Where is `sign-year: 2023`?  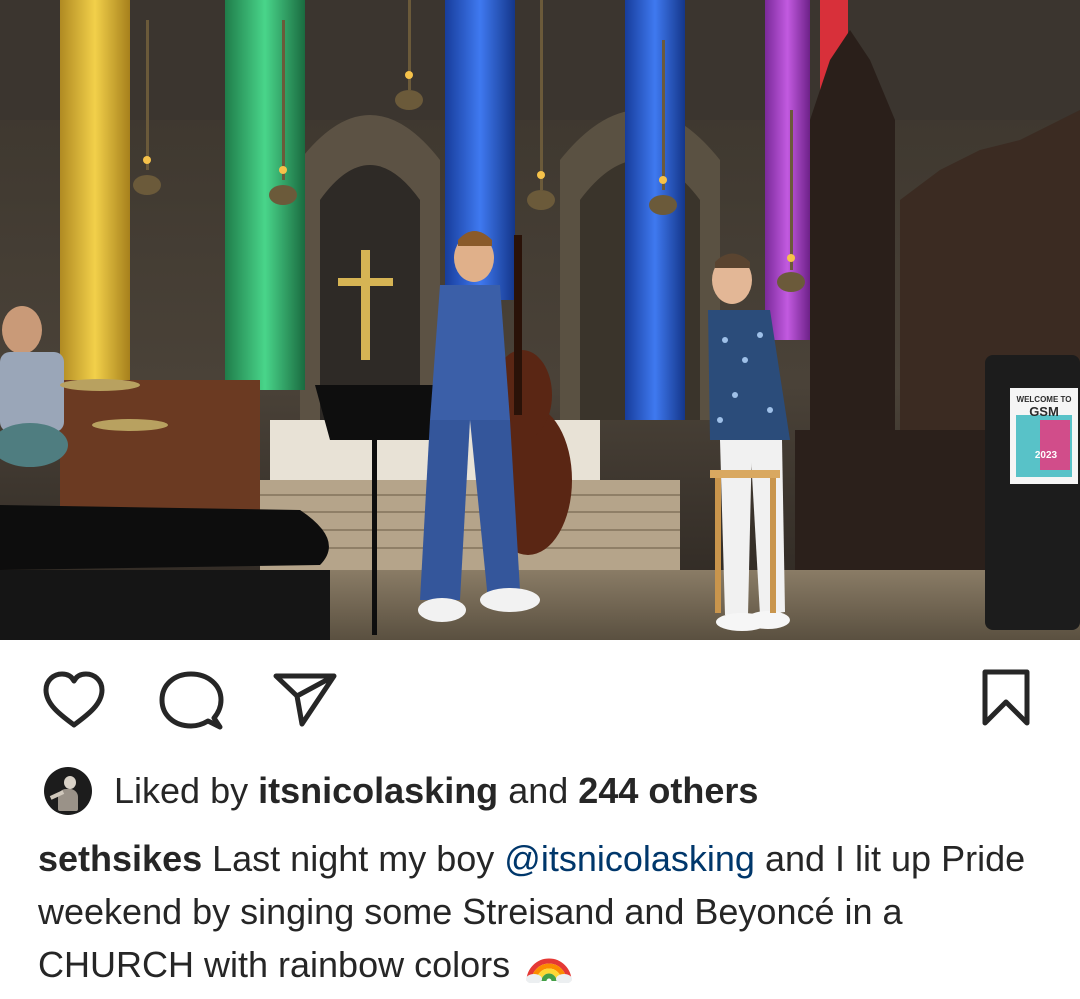 sign-year: 2023 is located at coordinates (1046, 455).